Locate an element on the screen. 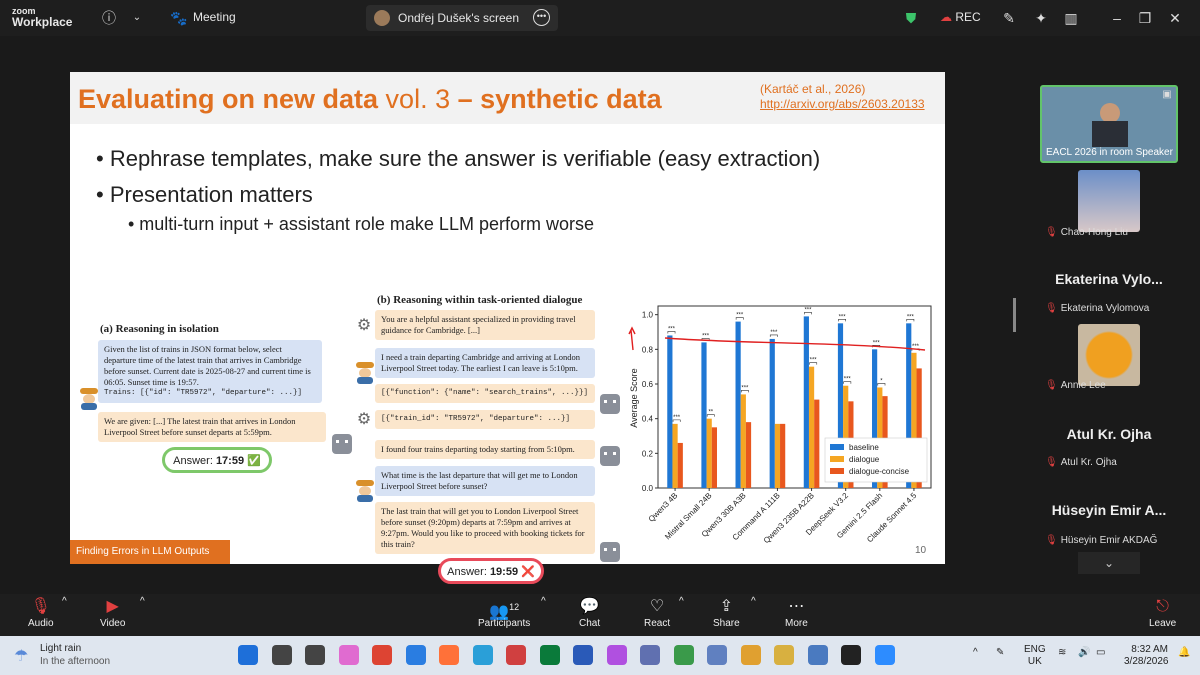 This screenshot has height=675, width=1200. video-label: Video is located at coordinates (113, 623).